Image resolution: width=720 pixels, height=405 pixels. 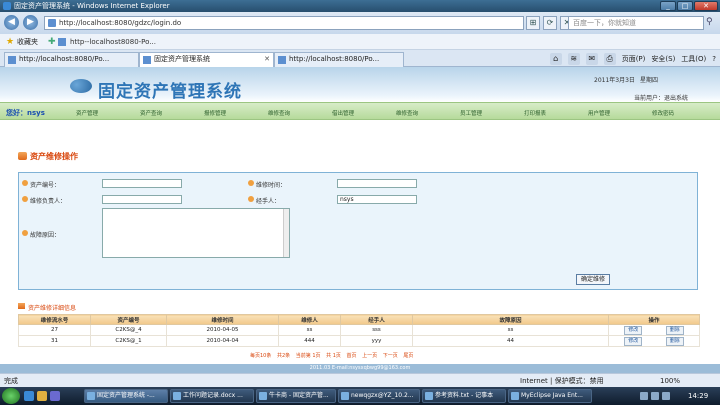 What do you see at coordinates (286, 233) in the screenshot?
I see `textarea-scrollbar` at bounding box center [286, 233].